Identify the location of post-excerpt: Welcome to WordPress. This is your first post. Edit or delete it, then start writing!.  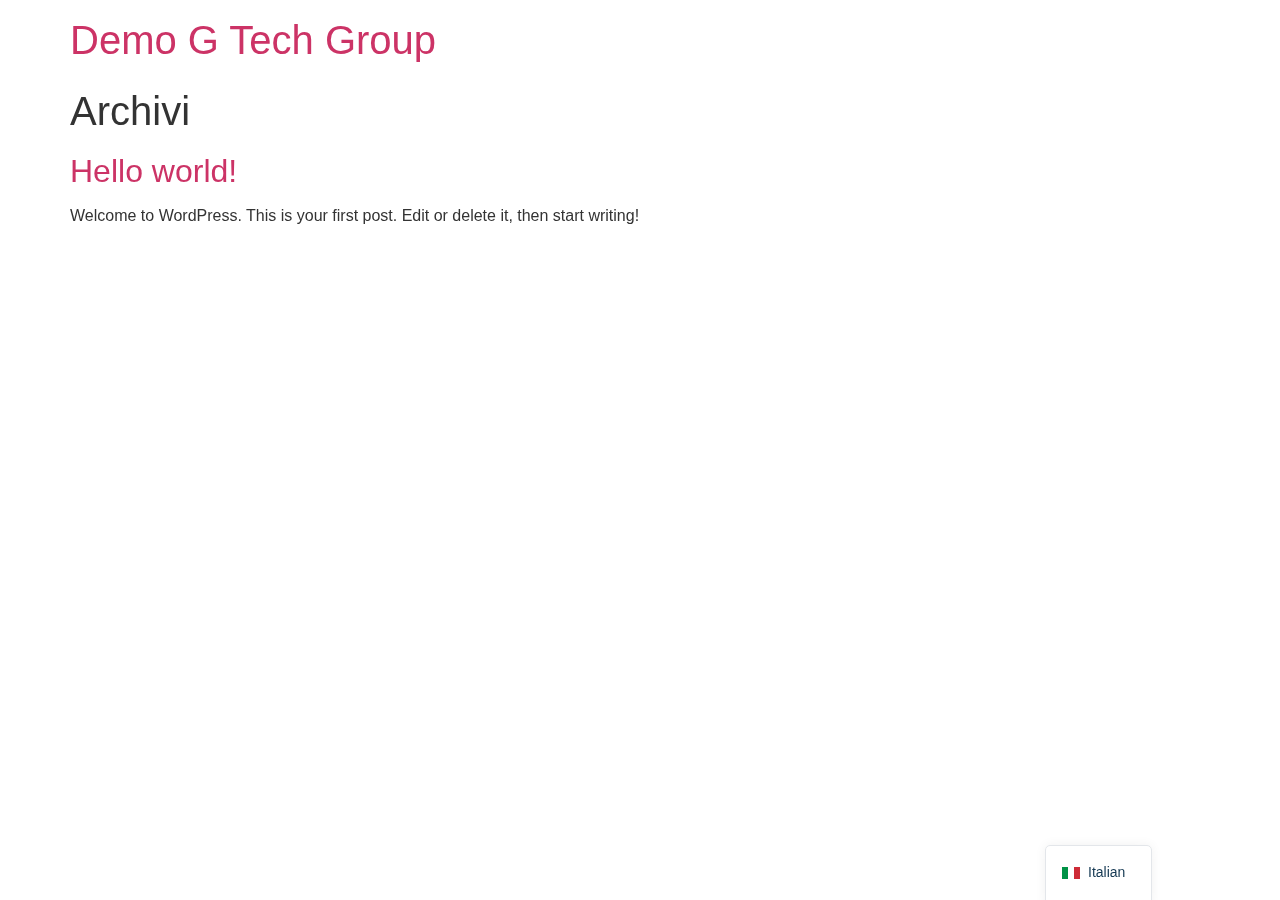
(355, 216).